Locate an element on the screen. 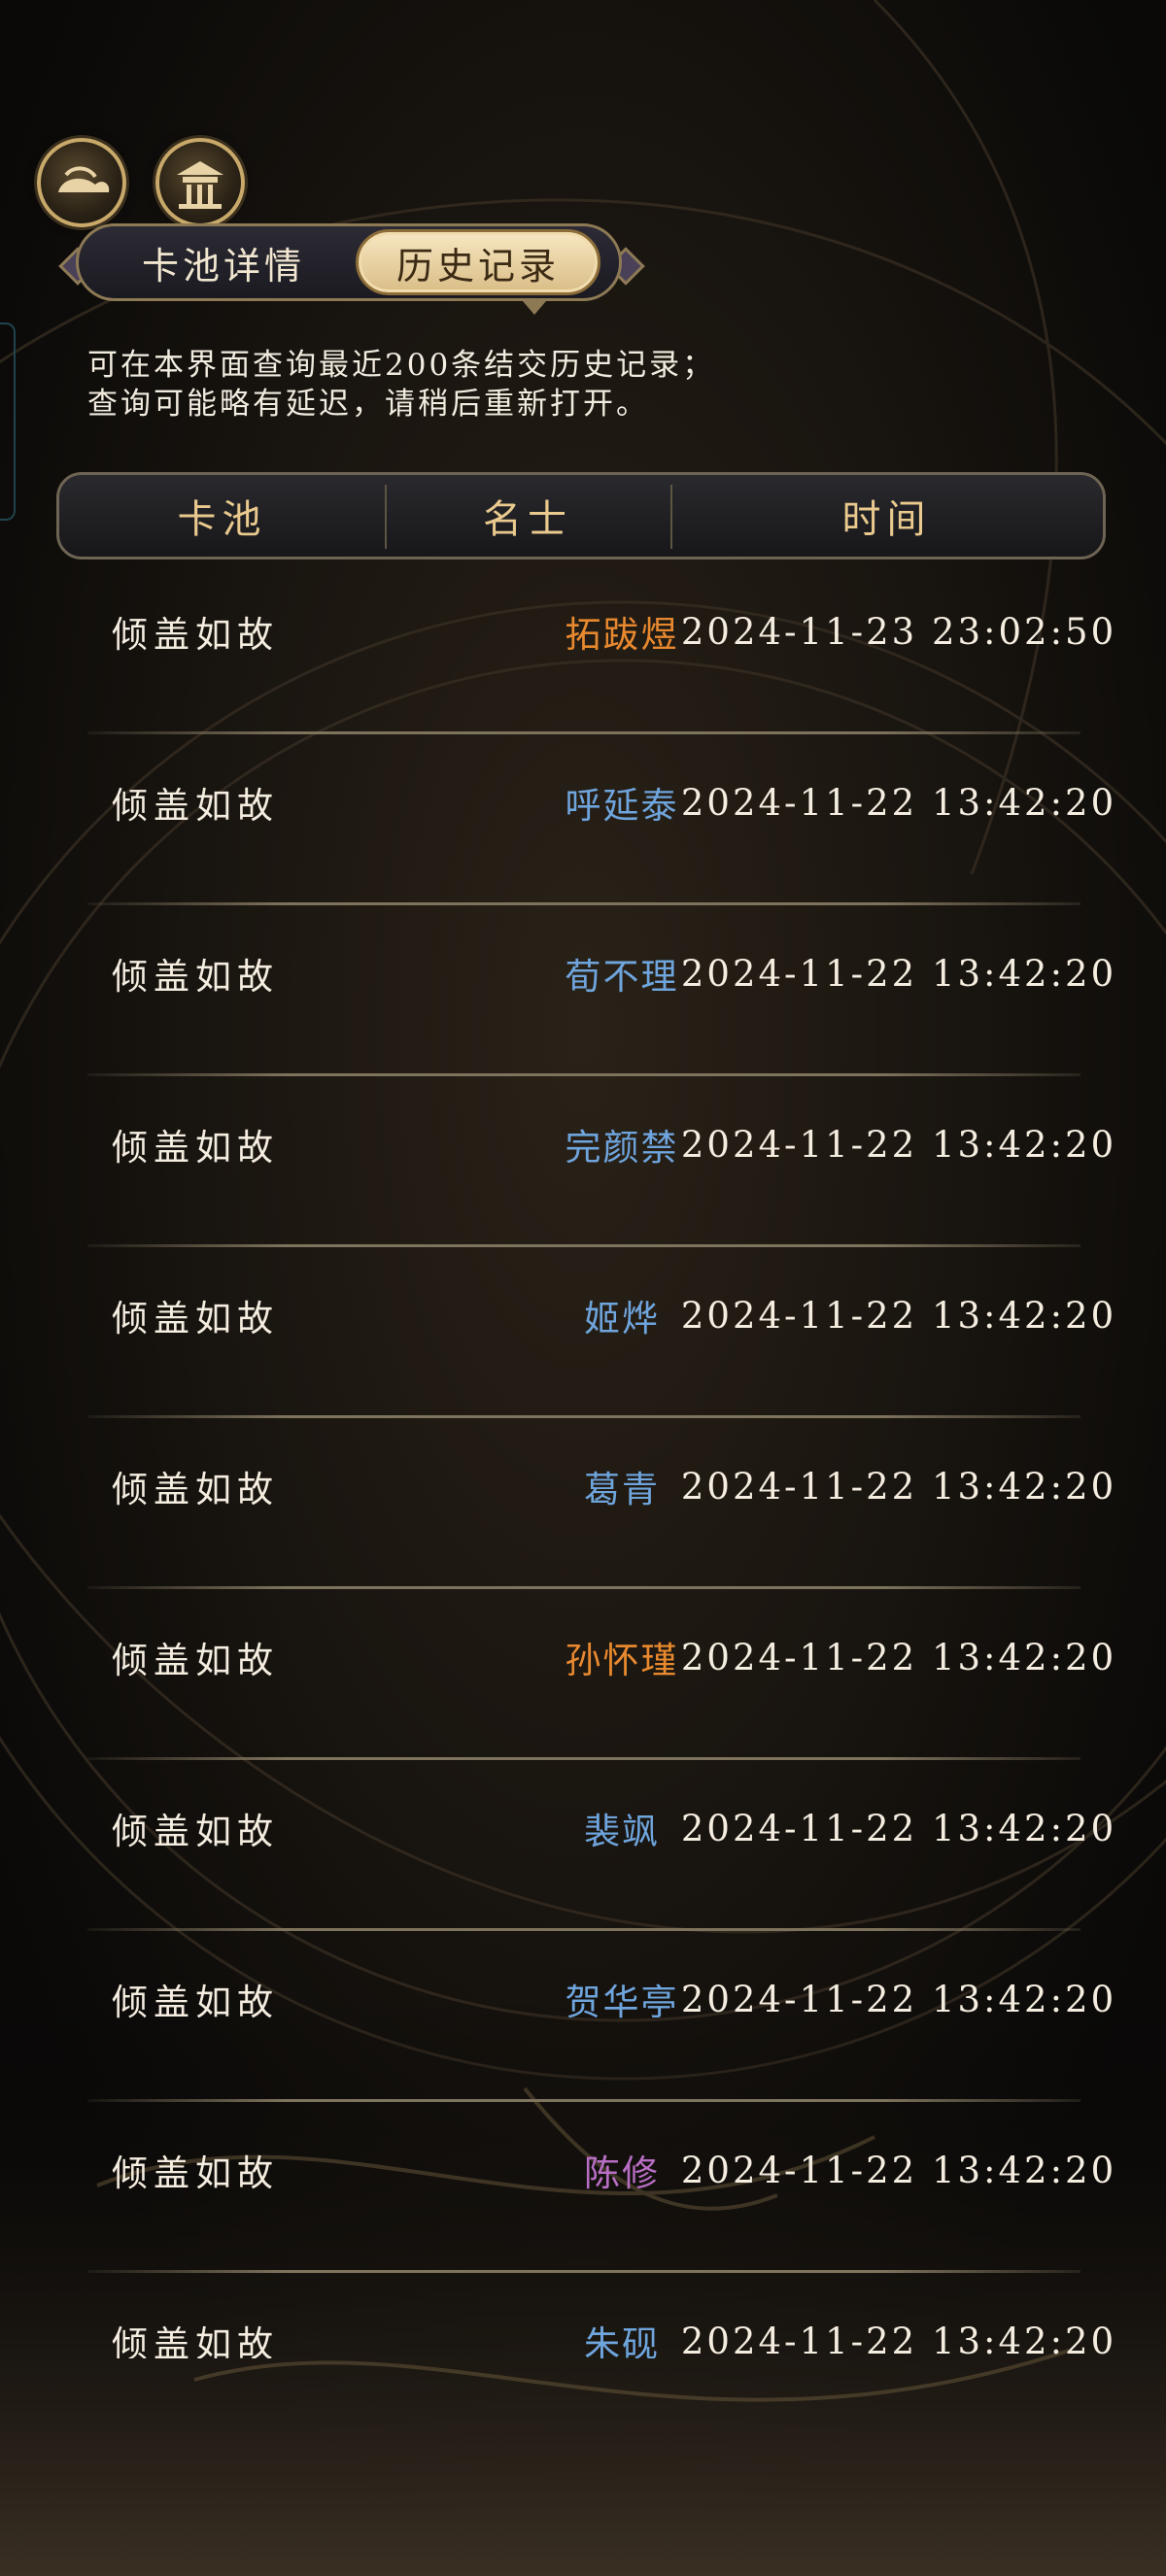  column-header-name: 名士 is located at coordinates (527, 519).